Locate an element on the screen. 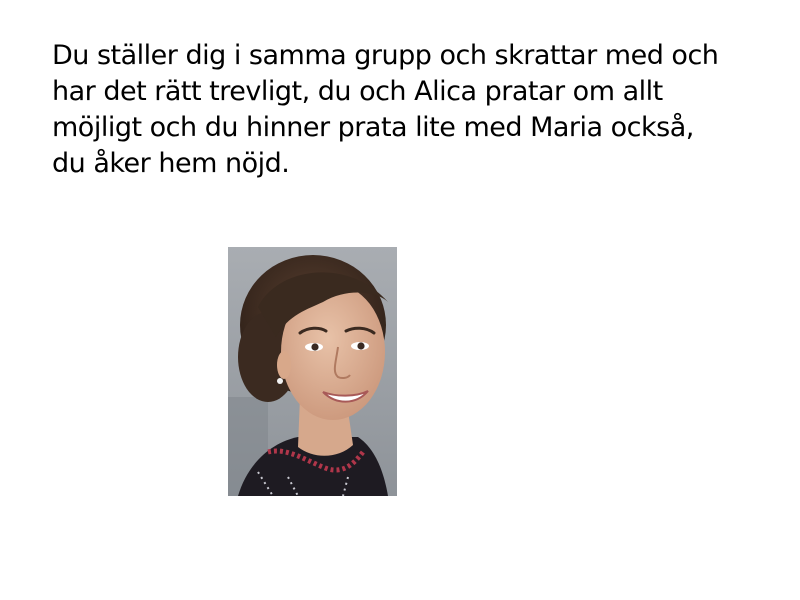 The image size is (800, 600). portrait-illustration is located at coordinates (312, 371).